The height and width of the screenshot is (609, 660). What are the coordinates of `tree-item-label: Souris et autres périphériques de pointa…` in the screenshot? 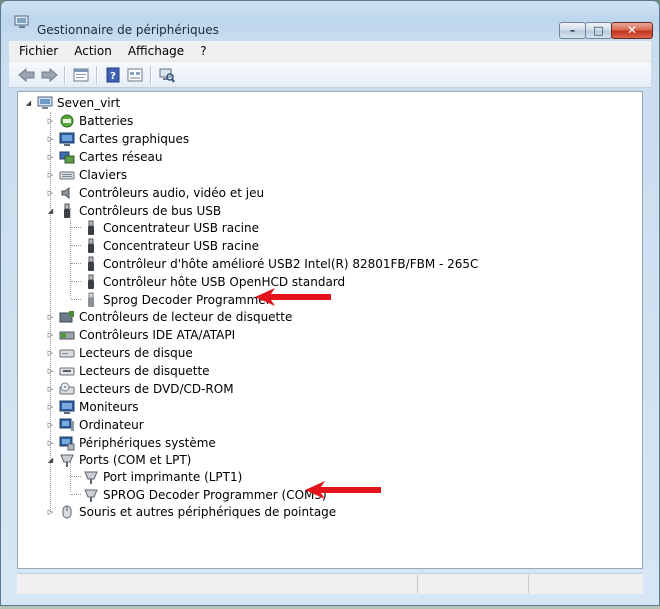 It's located at (208, 512).